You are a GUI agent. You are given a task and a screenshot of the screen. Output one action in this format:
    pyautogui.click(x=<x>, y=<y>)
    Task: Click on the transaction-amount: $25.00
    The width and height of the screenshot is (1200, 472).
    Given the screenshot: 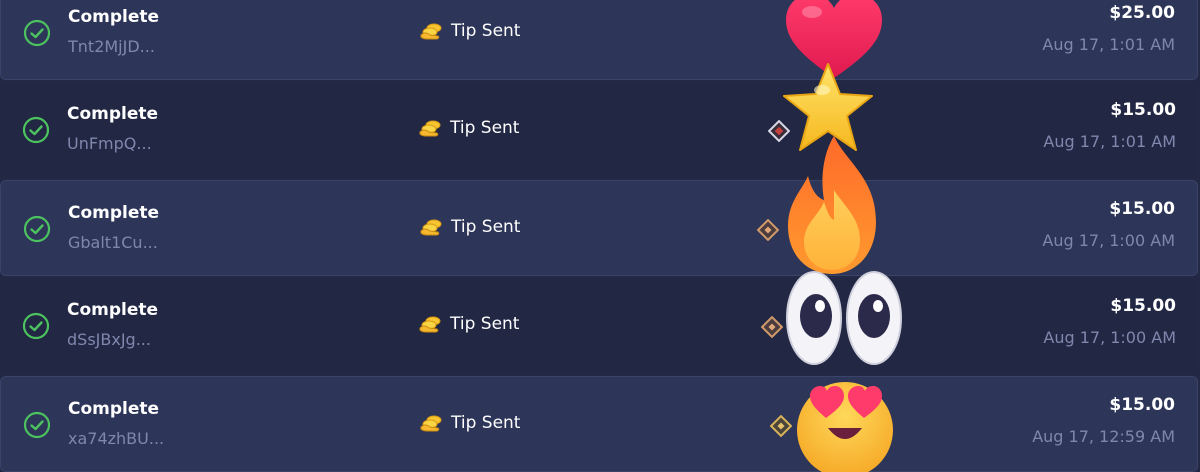 What is the action you would take?
    pyautogui.click(x=1142, y=13)
    